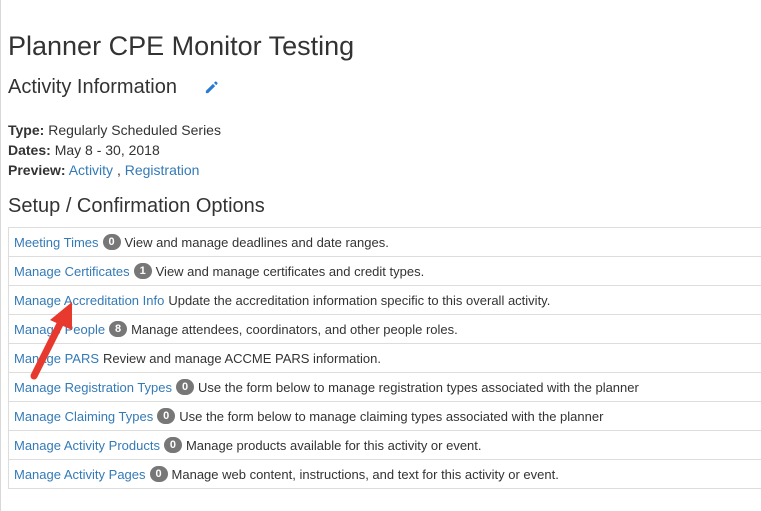 The width and height of the screenshot is (761, 511). What do you see at coordinates (142, 271) in the screenshot?
I see `count-badge: 1` at bounding box center [142, 271].